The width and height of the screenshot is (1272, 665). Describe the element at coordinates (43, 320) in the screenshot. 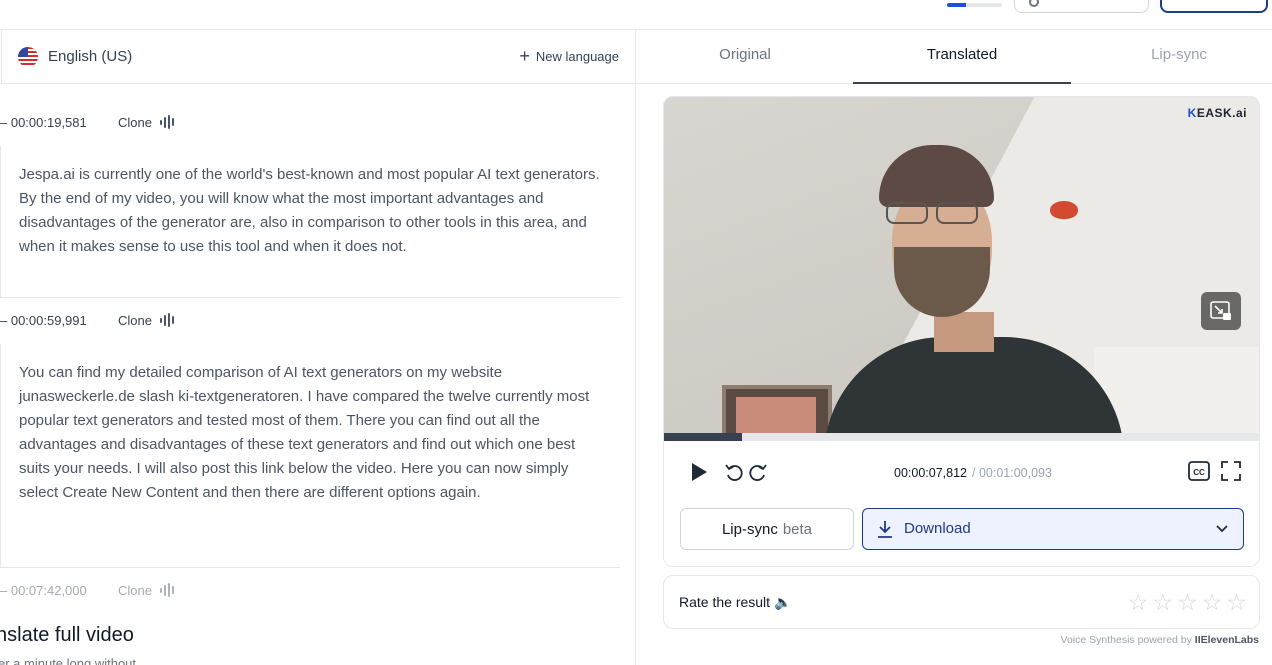

I see `segment-time: – 00:00:59,991` at that location.